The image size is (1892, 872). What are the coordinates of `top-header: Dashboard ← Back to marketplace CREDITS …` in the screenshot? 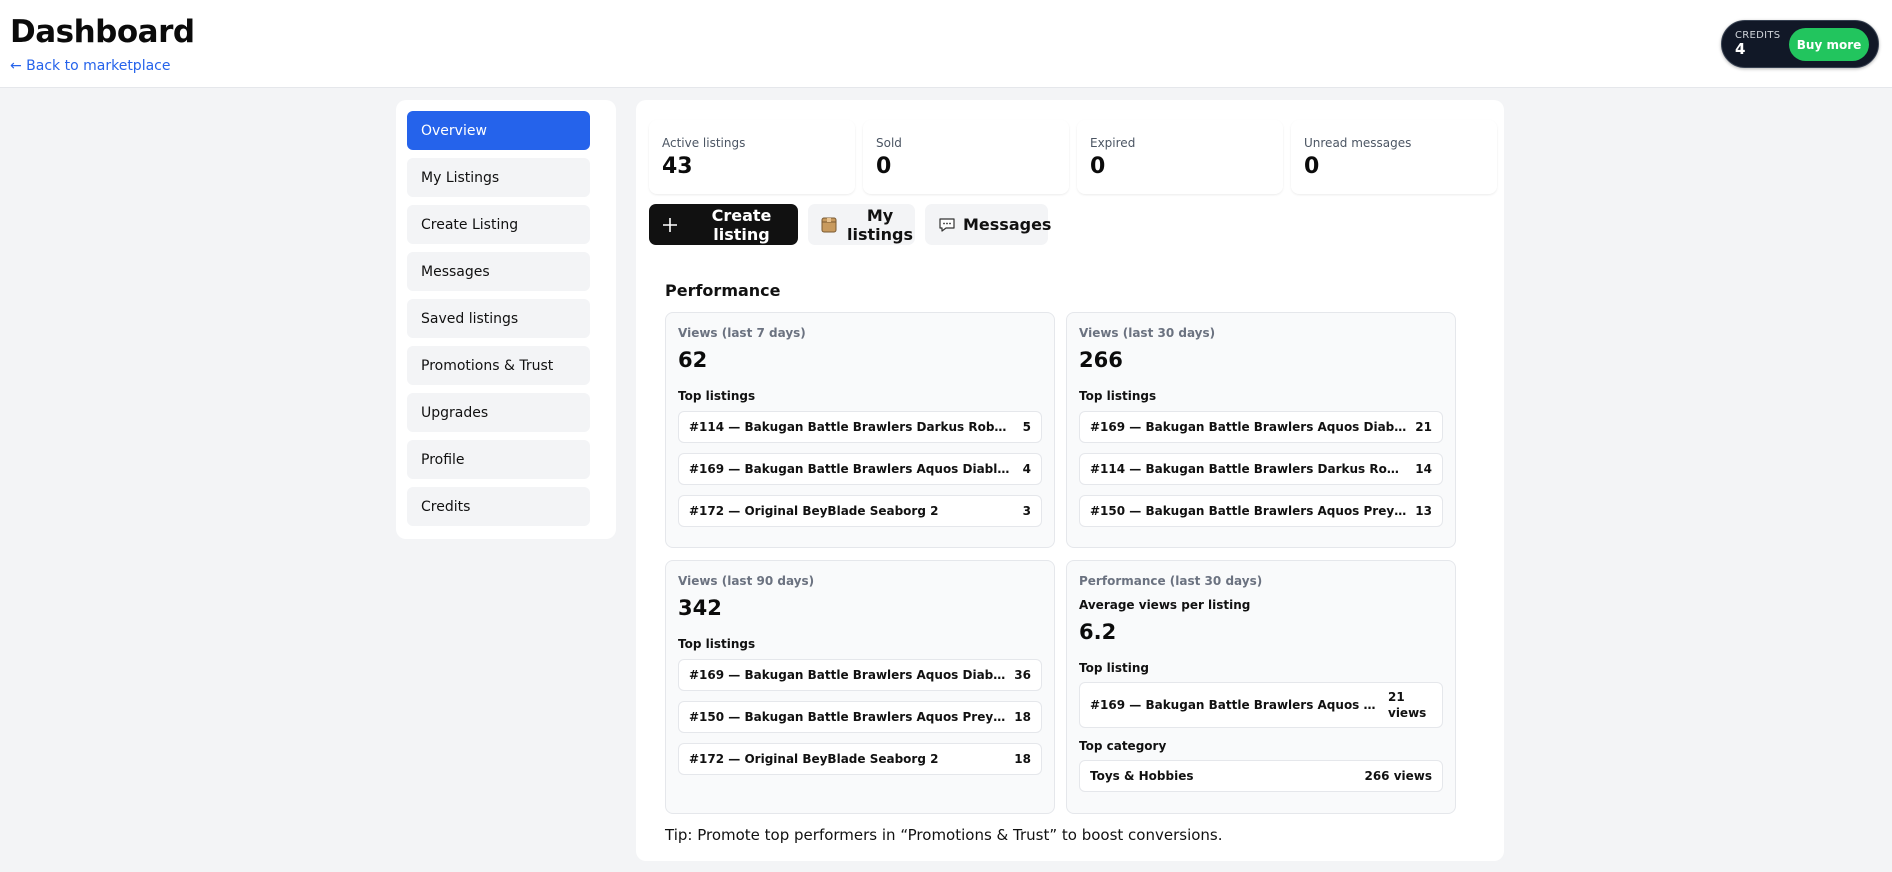 It's located at (946, 44).